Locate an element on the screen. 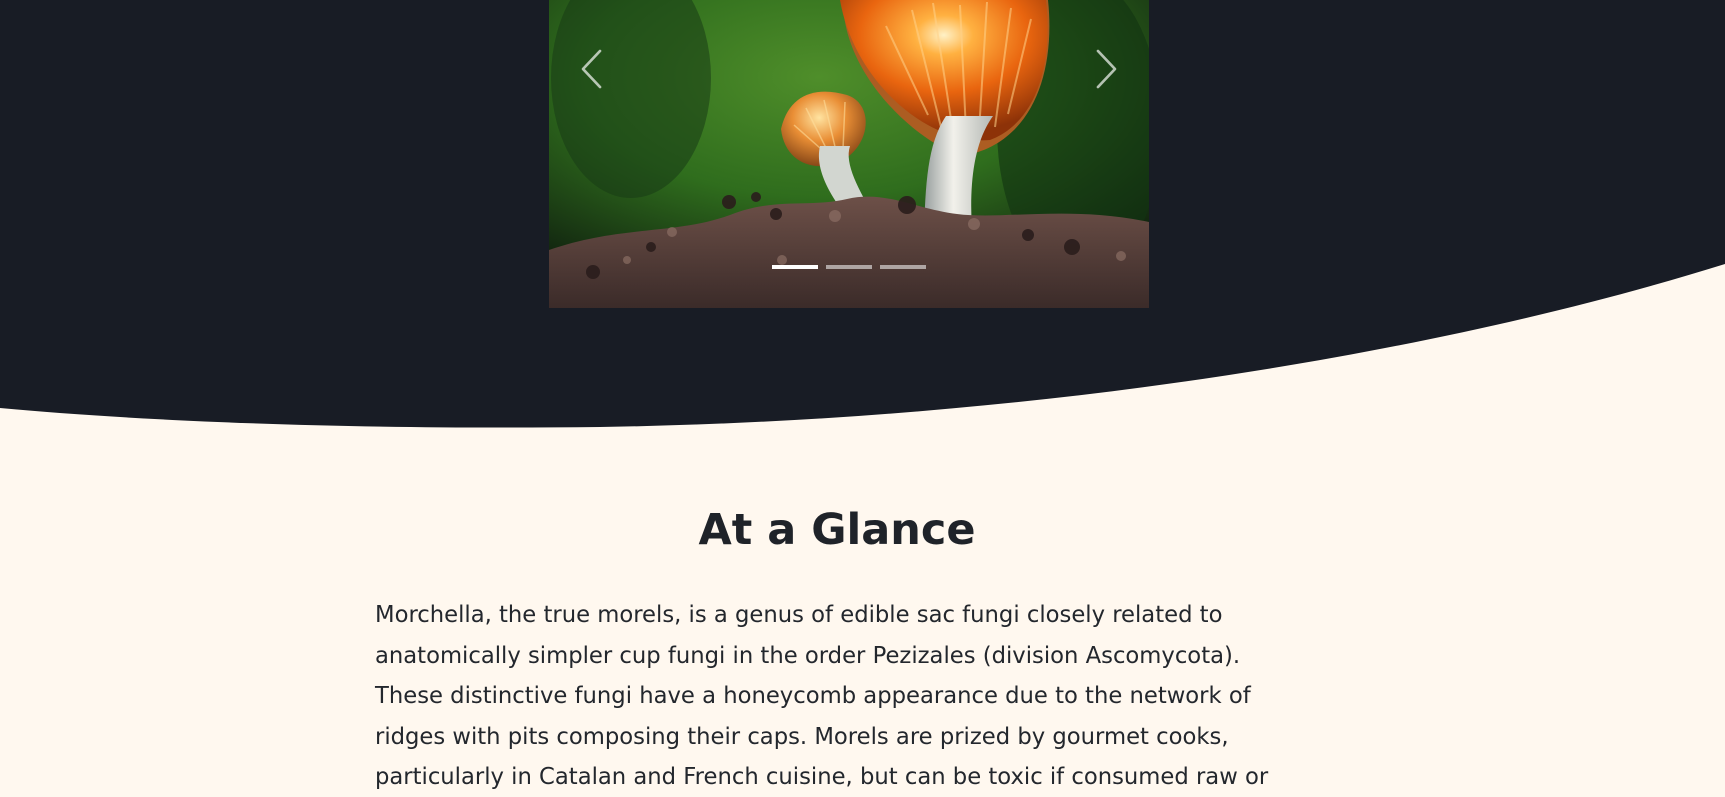 This screenshot has height=797, width=1725. chevron-right-icon is located at coordinates (1106, 69).